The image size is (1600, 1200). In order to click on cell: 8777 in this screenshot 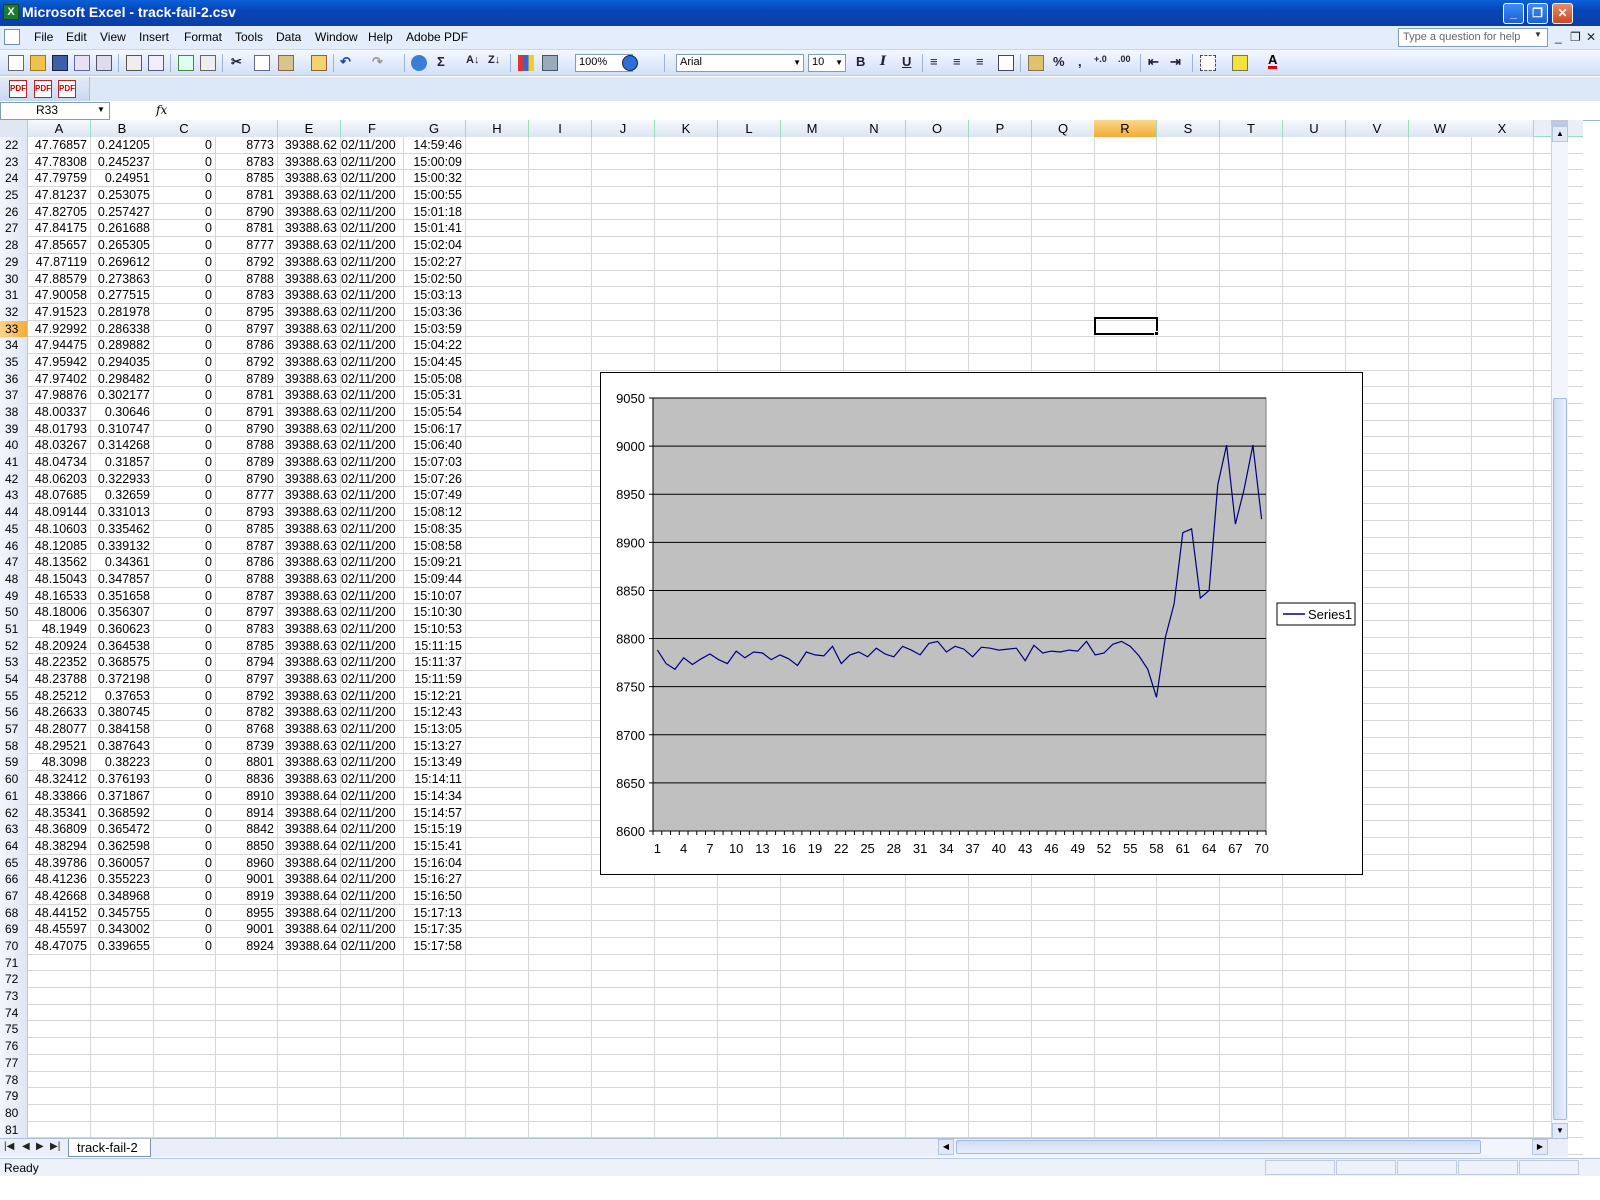, I will do `click(246, 496)`.